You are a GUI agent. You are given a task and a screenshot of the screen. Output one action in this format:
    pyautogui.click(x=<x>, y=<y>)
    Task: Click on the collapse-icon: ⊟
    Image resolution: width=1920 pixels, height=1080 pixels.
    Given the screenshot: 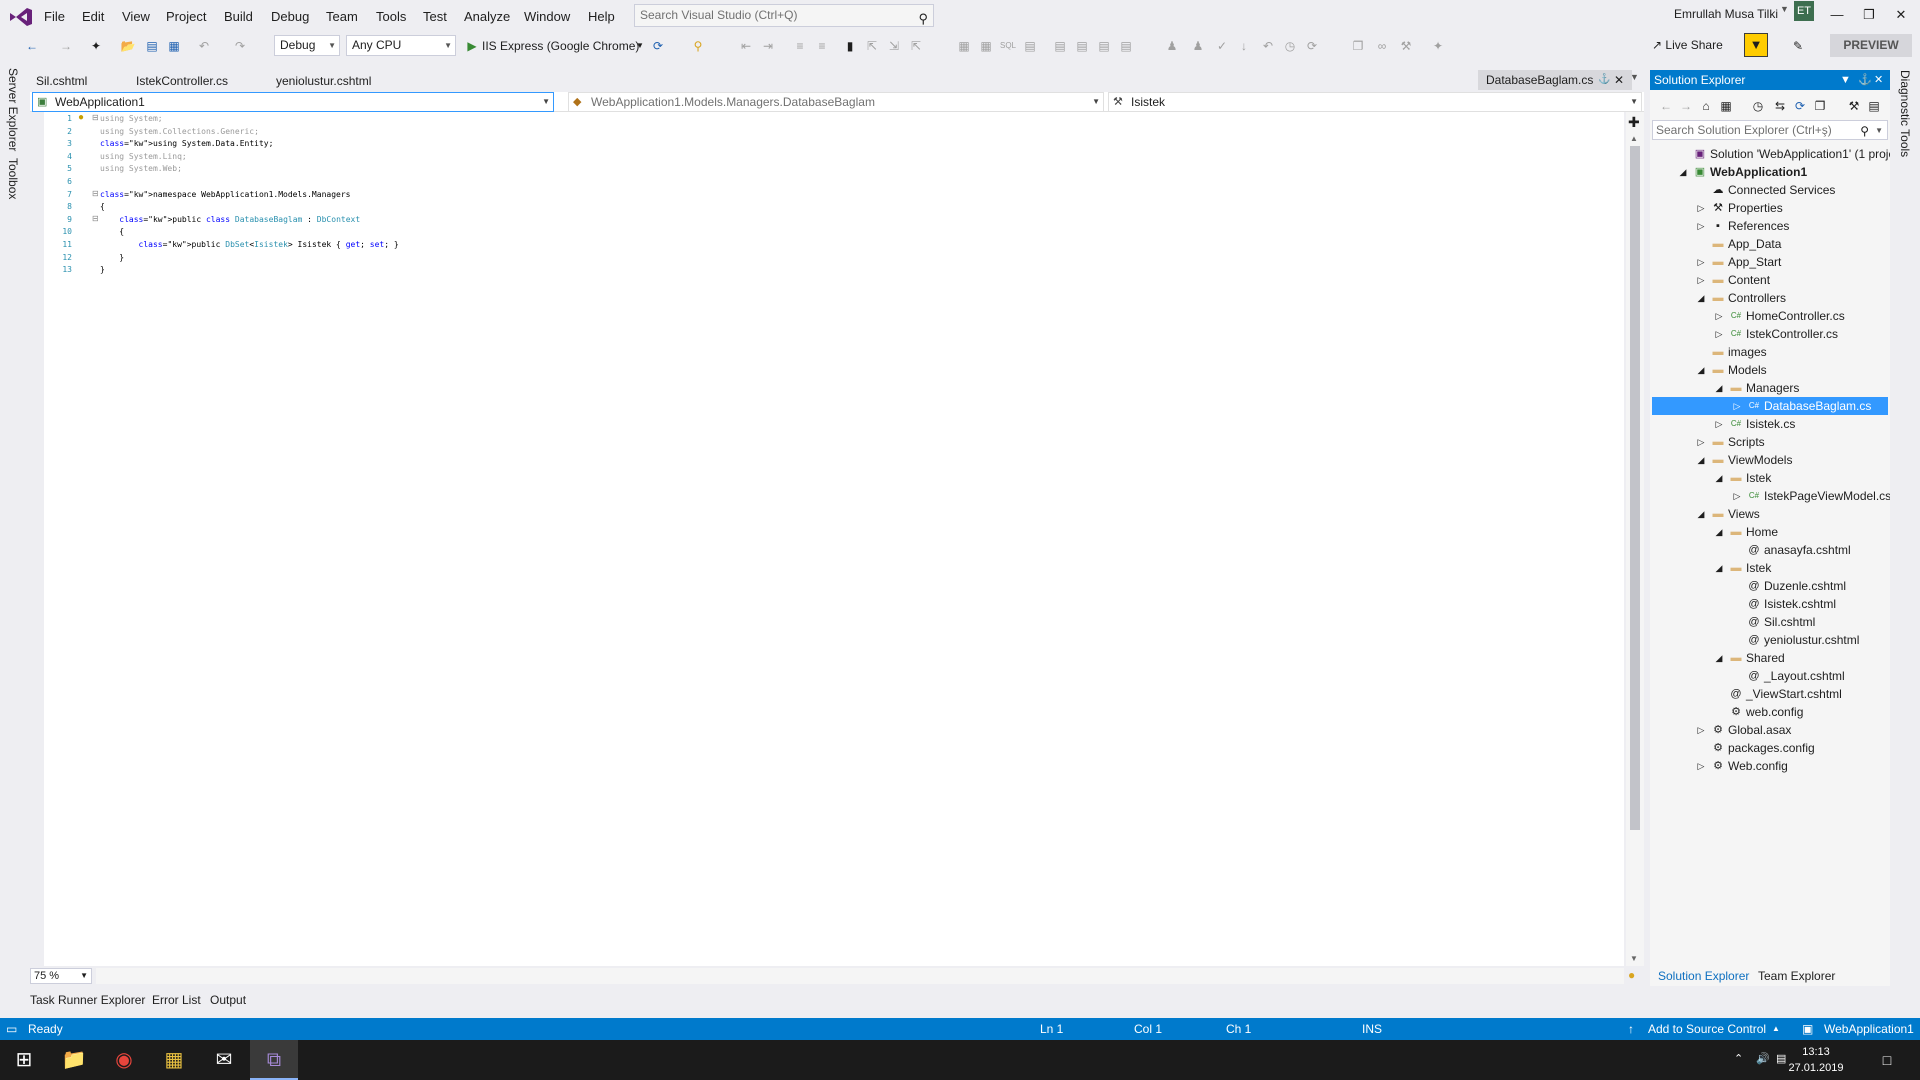 What is the action you would take?
    pyautogui.click(x=95, y=193)
    